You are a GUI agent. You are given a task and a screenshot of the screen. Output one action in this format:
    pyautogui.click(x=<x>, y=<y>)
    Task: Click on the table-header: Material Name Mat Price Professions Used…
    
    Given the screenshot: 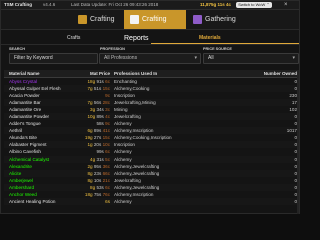 What is the action you would take?
    pyautogui.click(x=151, y=74)
    